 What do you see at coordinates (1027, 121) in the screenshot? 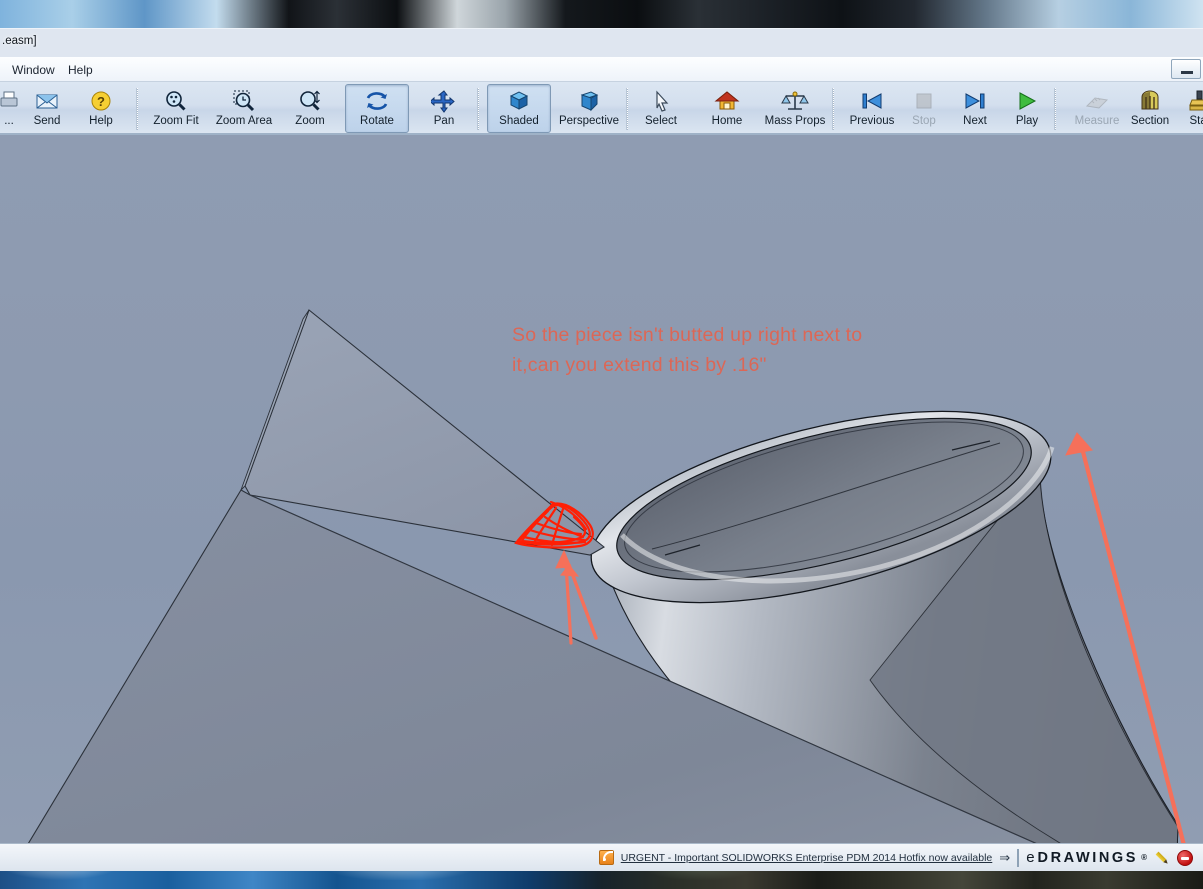
I see `toolbar-label-play: Play` at bounding box center [1027, 121].